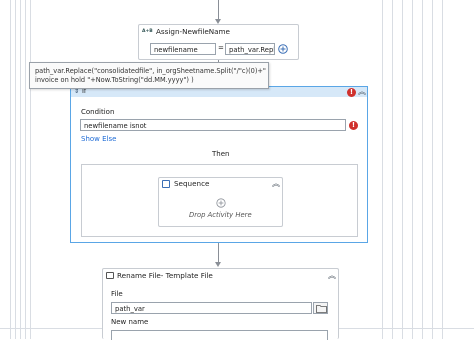  I want to click on drop-hint: Drop Activity Here, so click(220, 215).